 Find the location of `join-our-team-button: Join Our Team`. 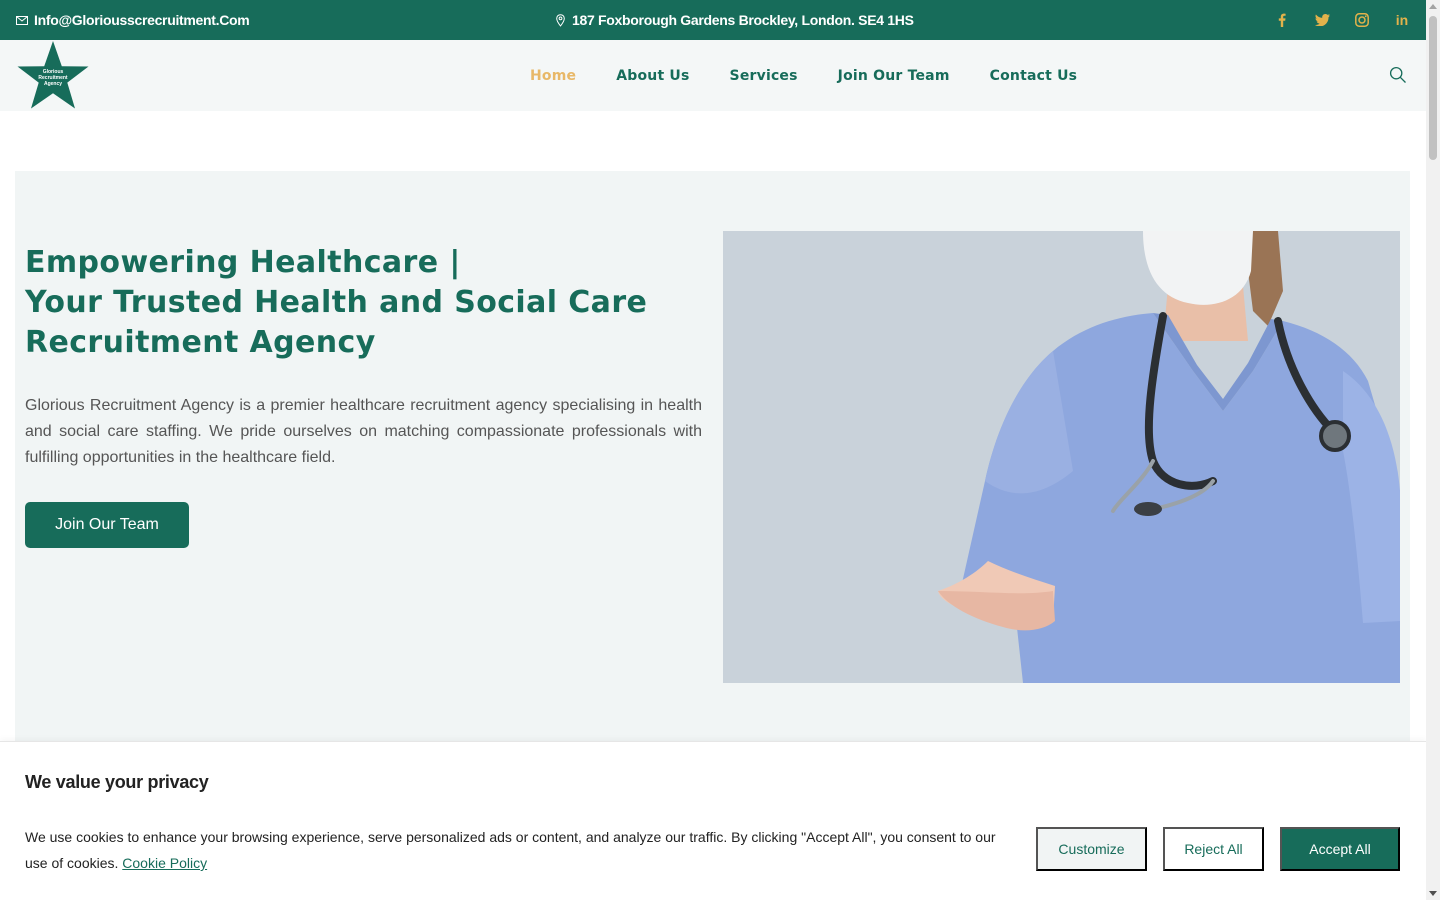

join-our-team-button: Join Our Team is located at coordinates (107, 525).